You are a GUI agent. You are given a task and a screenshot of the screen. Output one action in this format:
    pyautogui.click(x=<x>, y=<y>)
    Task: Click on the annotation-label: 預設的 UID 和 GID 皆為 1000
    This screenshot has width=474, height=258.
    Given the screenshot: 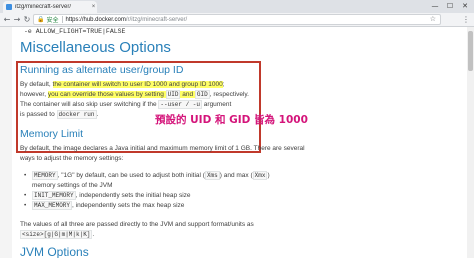 What is the action you would take?
    pyautogui.click(x=231, y=120)
    